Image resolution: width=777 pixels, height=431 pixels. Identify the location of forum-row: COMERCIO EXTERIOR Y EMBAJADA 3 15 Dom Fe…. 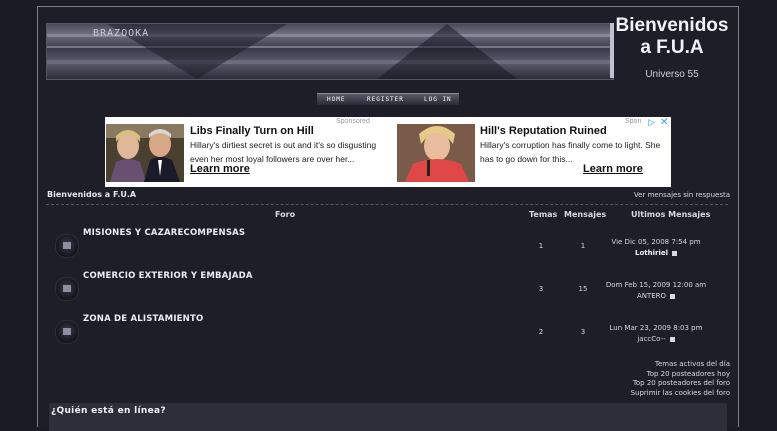
(387, 291).